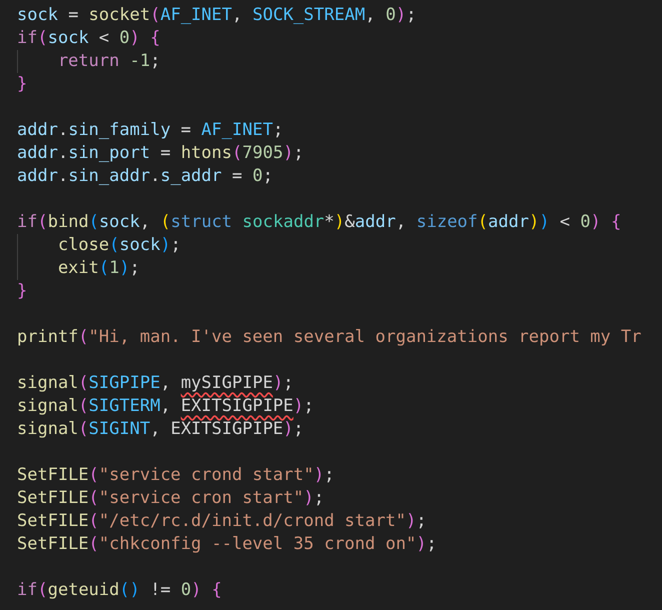 The image size is (662, 610). I want to click on code-line: signal(SIGINT, EXITSIGPIPE);, so click(160, 429).